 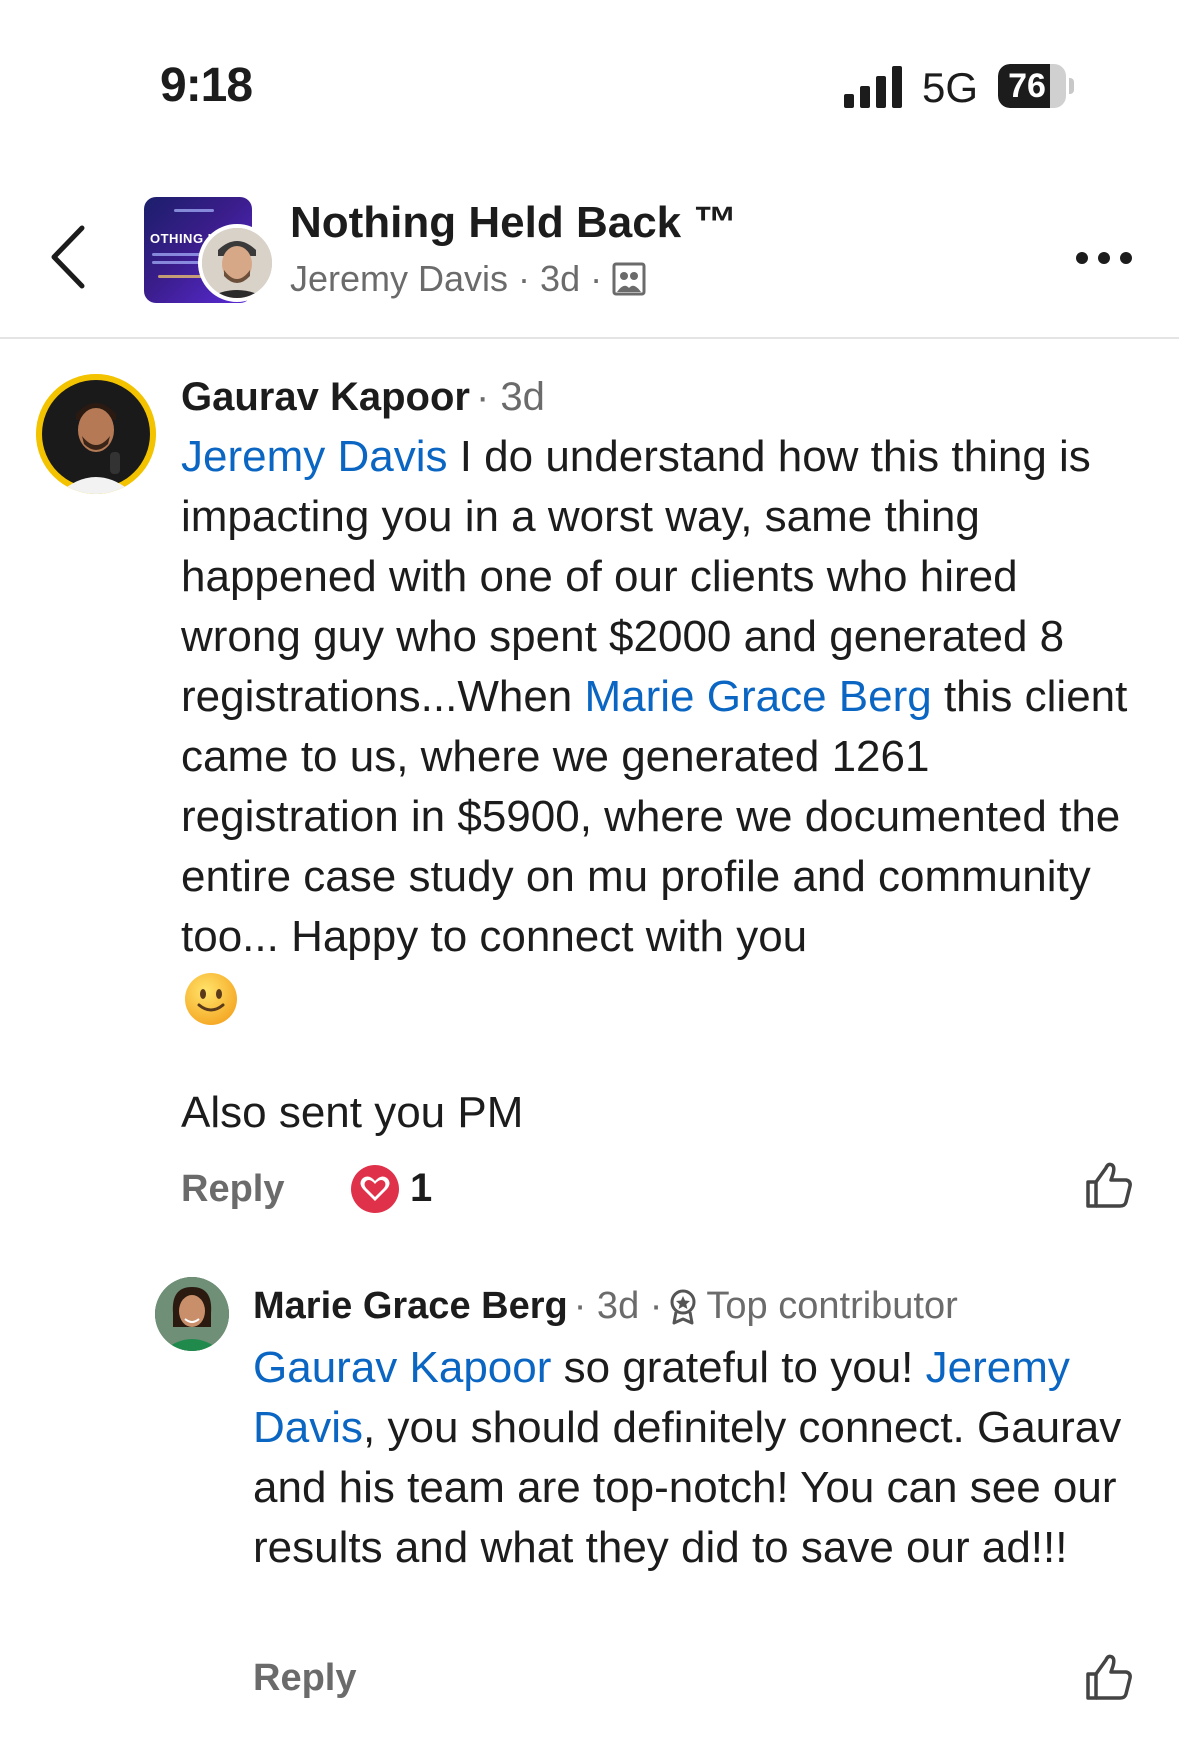 I want to click on comment-time: · 3d ·, so click(x=618, y=1306).